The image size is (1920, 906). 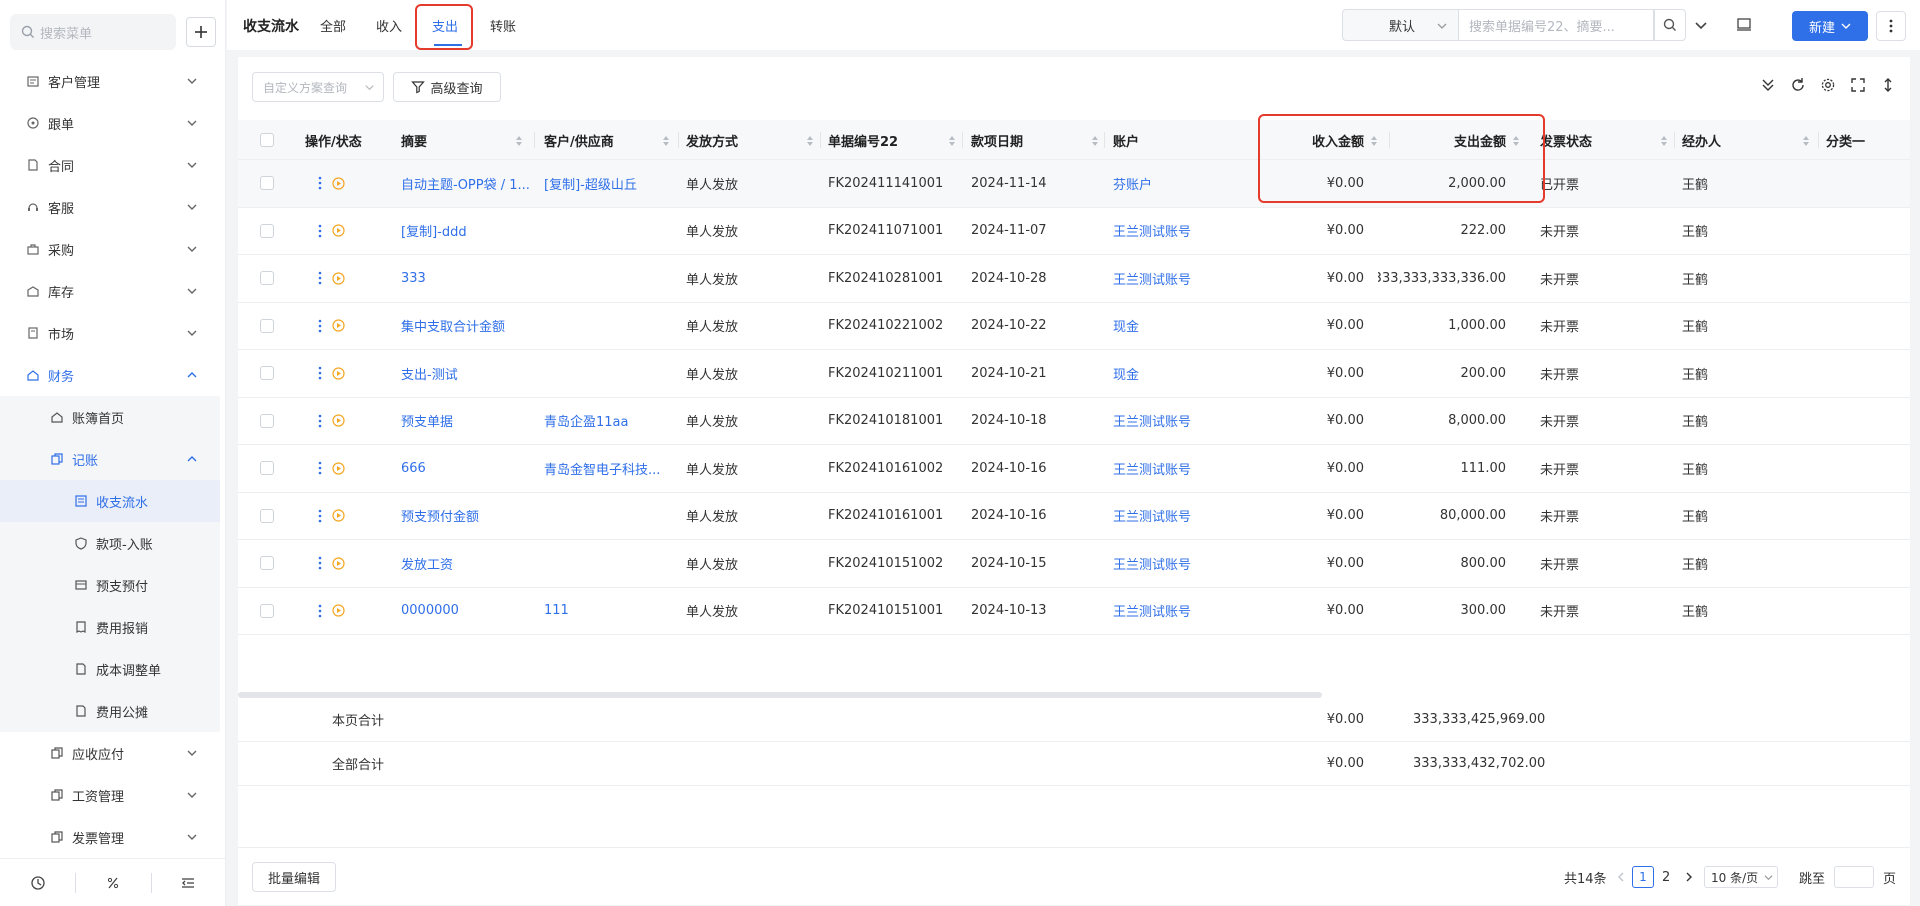 I want to click on select-all-checkbox-cell, so click(x=270, y=140).